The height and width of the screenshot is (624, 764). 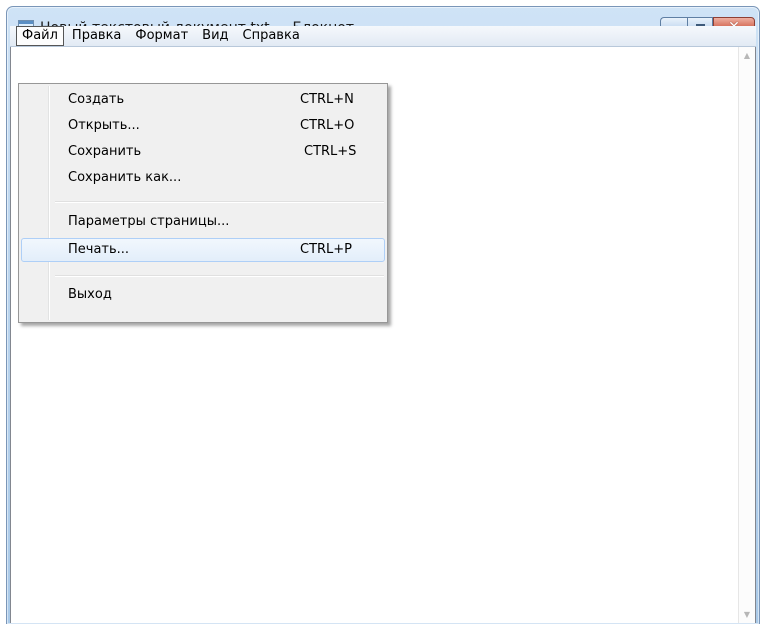 What do you see at coordinates (327, 125) in the screenshot?
I see `menu-item-shortcut: CTRL+O` at bounding box center [327, 125].